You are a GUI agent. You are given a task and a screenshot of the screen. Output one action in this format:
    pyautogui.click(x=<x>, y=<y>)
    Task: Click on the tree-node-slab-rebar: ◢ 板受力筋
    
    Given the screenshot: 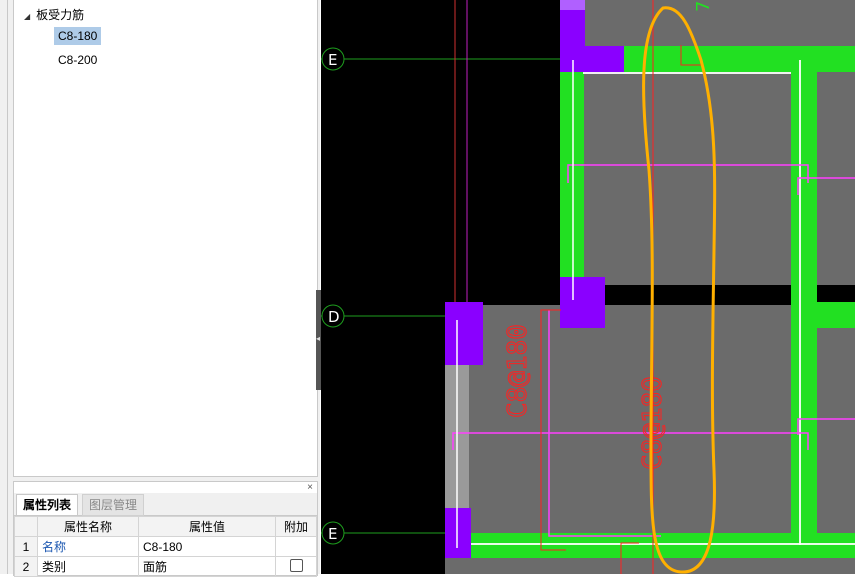 What is the action you would take?
    pyautogui.click(x=54, y=14)
    